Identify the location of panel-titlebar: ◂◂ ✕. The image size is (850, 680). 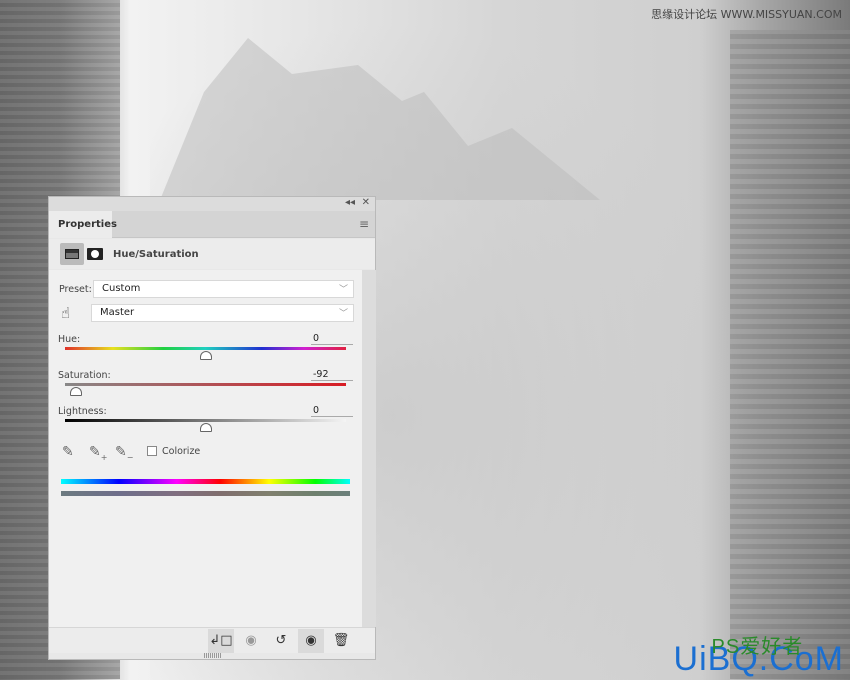
(212, 204).